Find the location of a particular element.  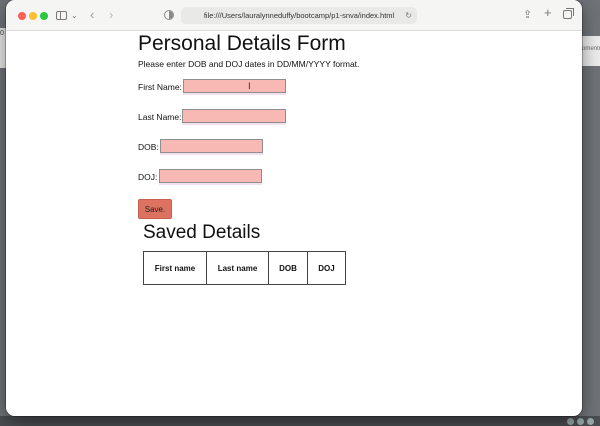

last-name-input is located at coordinates (234, 116).